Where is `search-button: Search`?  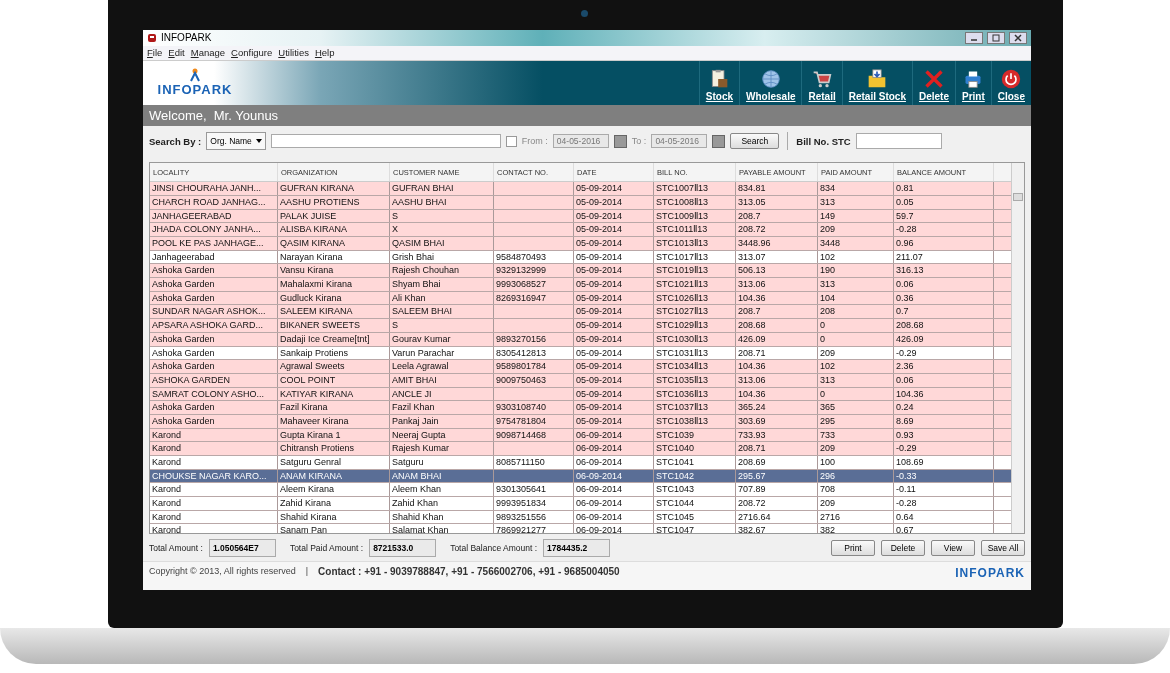
search-button: Search is located at coordinates (755, 141).